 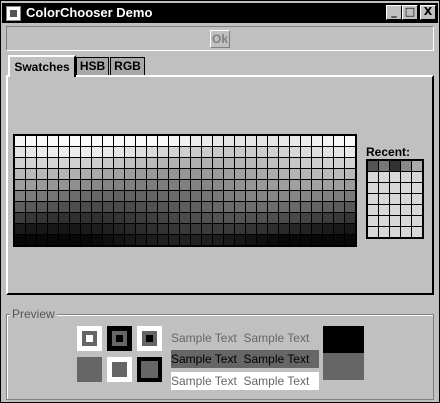 What do you see at coordinates (428, 12) in the screenshot?
I see `close-button: X` at bounding box center [428, 12].